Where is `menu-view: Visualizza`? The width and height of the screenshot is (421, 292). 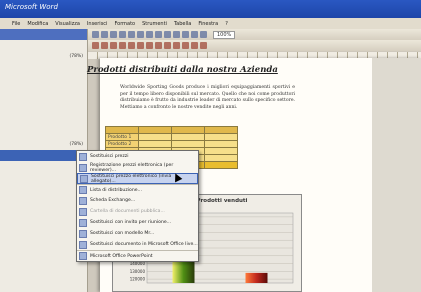
menu-view: Visualizza is located at coordinates (67, 24).